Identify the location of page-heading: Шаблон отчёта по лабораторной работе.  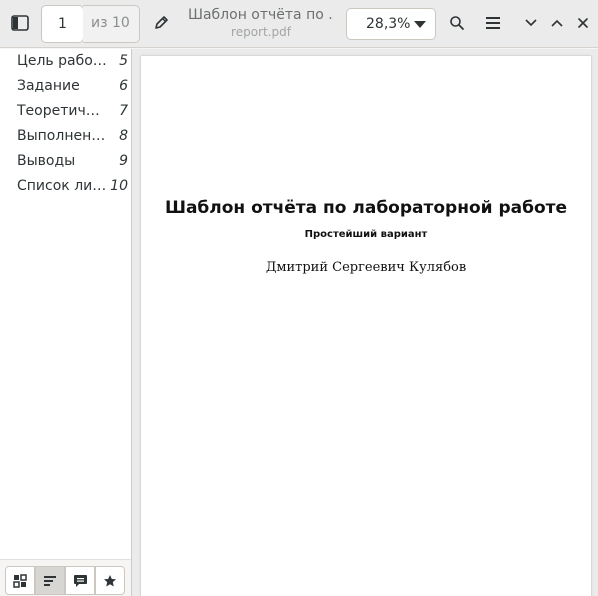
(366, 208).